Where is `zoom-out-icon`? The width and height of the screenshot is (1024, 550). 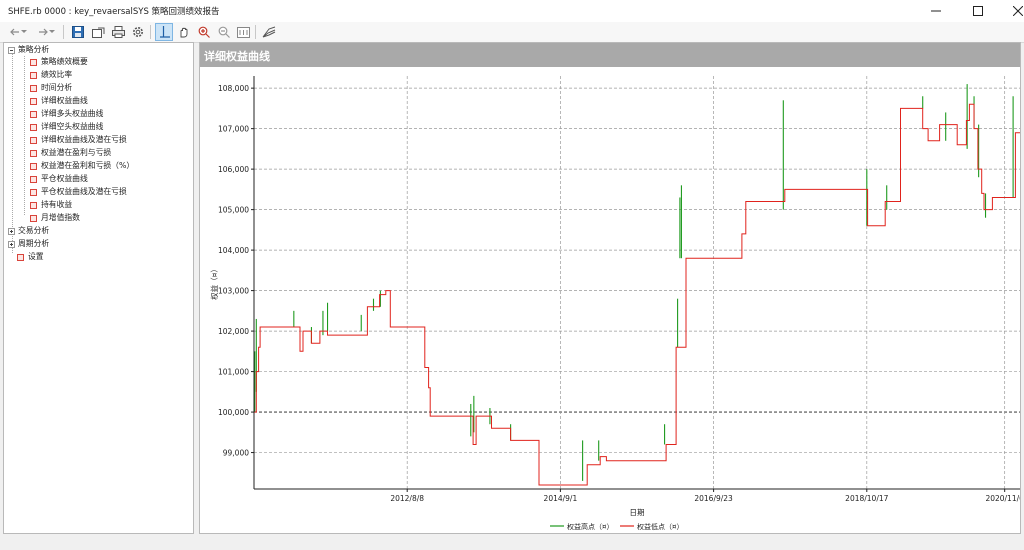
zoom-out-icon is located at coordinates (224, 32).